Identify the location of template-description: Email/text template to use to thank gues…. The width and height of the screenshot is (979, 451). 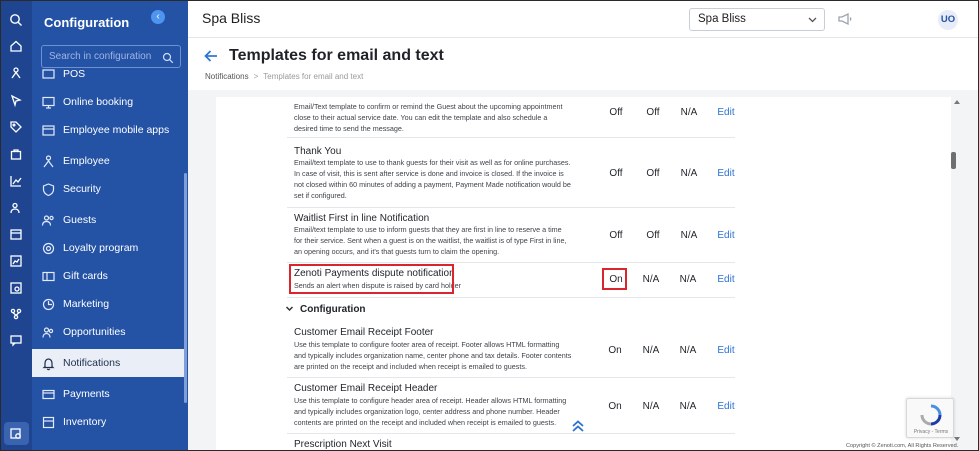
(432, 179).